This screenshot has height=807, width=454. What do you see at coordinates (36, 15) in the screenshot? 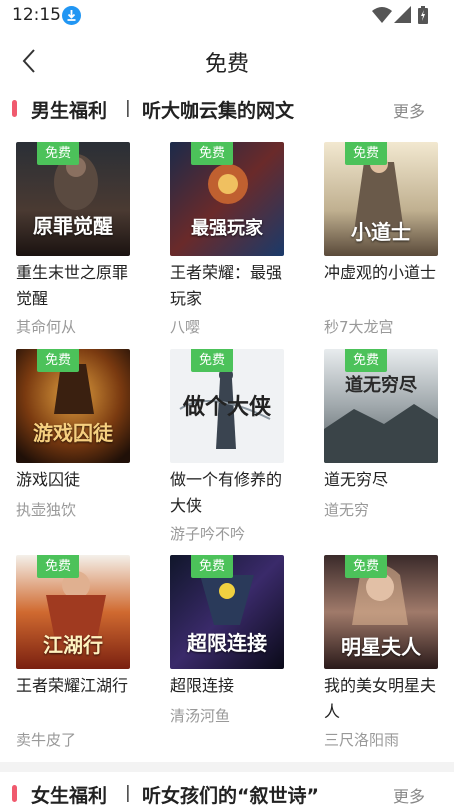
I see `status-time: 12:15` at bounding box center [36, 15].